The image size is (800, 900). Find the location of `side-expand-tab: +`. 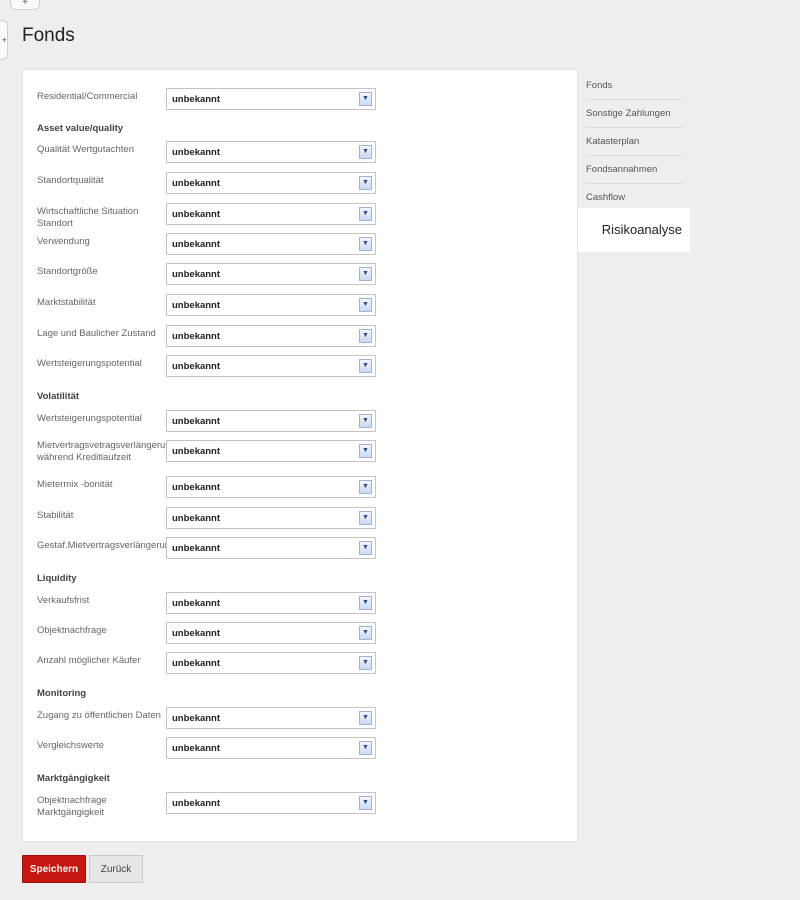

side-expand-tab: + is located at coordinates (4, 40).